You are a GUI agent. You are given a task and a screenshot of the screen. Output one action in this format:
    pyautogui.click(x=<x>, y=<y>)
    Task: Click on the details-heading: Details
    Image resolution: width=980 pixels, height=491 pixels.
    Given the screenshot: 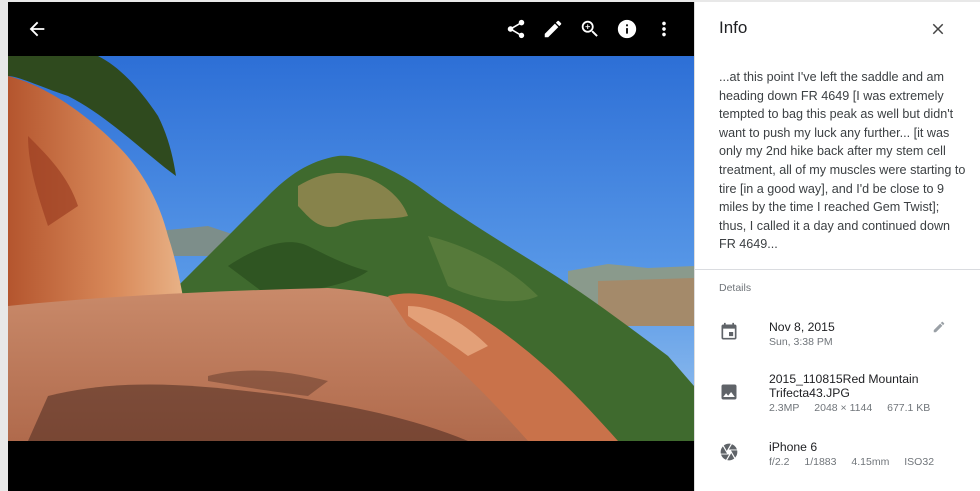 What is the action you would take?
    pyautogui.click(x=735, y=288)
    